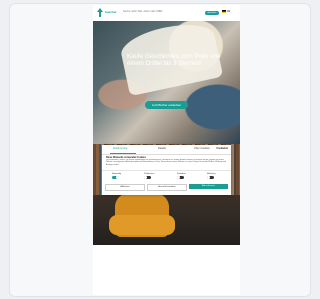 The height and width of the screenshot is (299, 320). What do you see at coordinates (167, 187) in the screenshot?
I see `allow-selection-button: Auswahl erlauben` at bounding box center [167, 187].